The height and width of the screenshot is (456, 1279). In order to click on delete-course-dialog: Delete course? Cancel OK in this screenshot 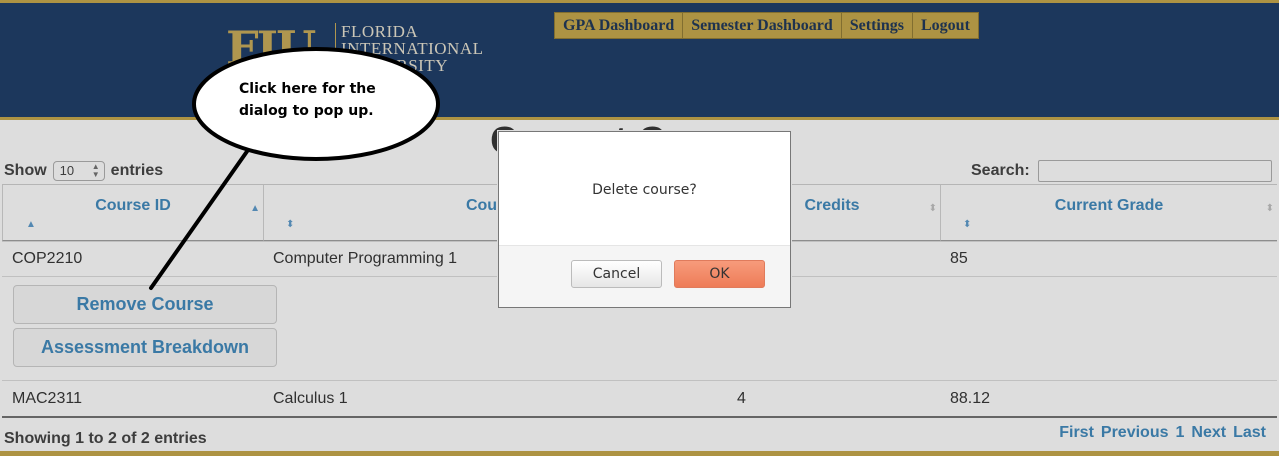, I will do `click(644, 219)`.